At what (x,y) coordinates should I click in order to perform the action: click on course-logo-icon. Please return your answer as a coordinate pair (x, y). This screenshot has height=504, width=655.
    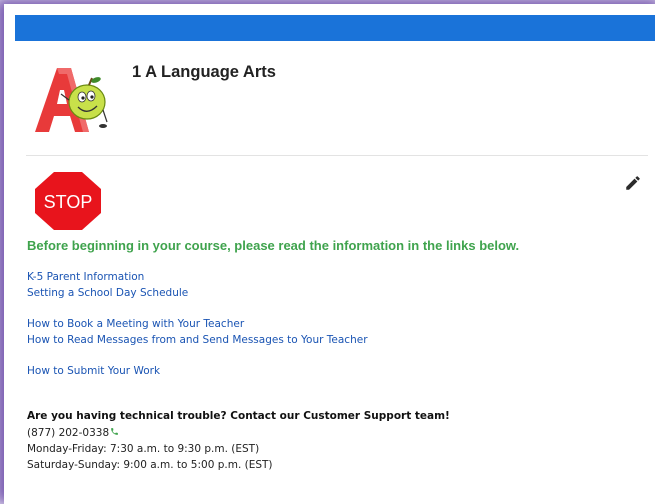
    Looking at the image, I should click on (71, 100).